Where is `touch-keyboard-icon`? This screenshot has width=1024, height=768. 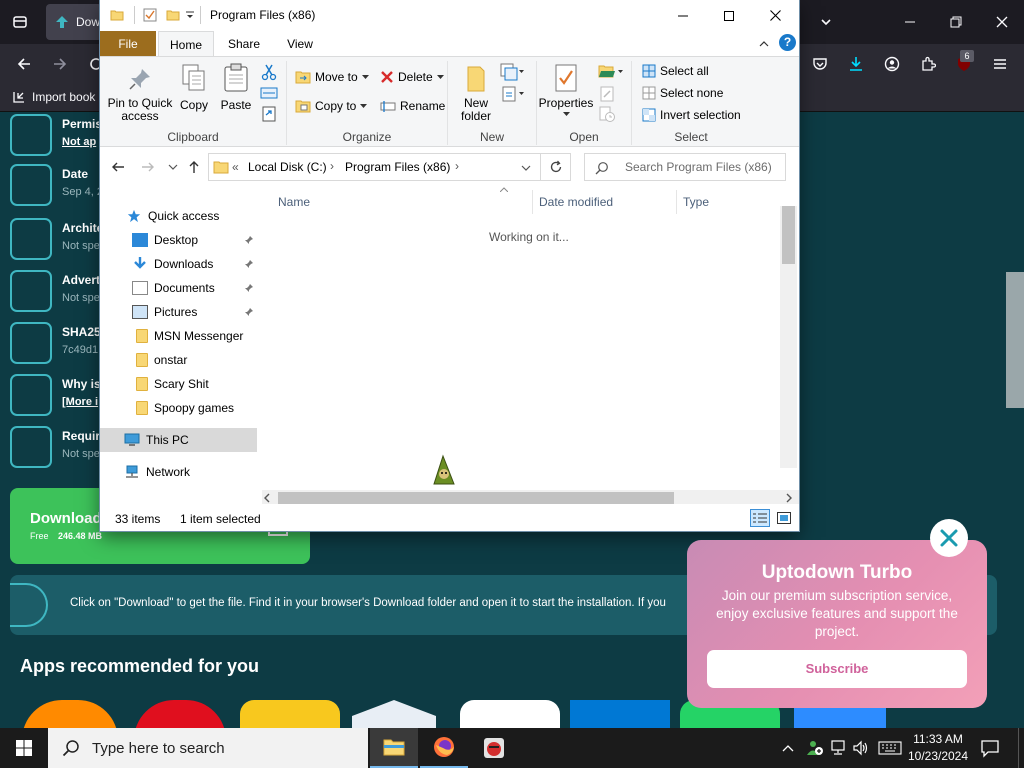 touch-keyboard-icon is located at coordinates (890, 748).